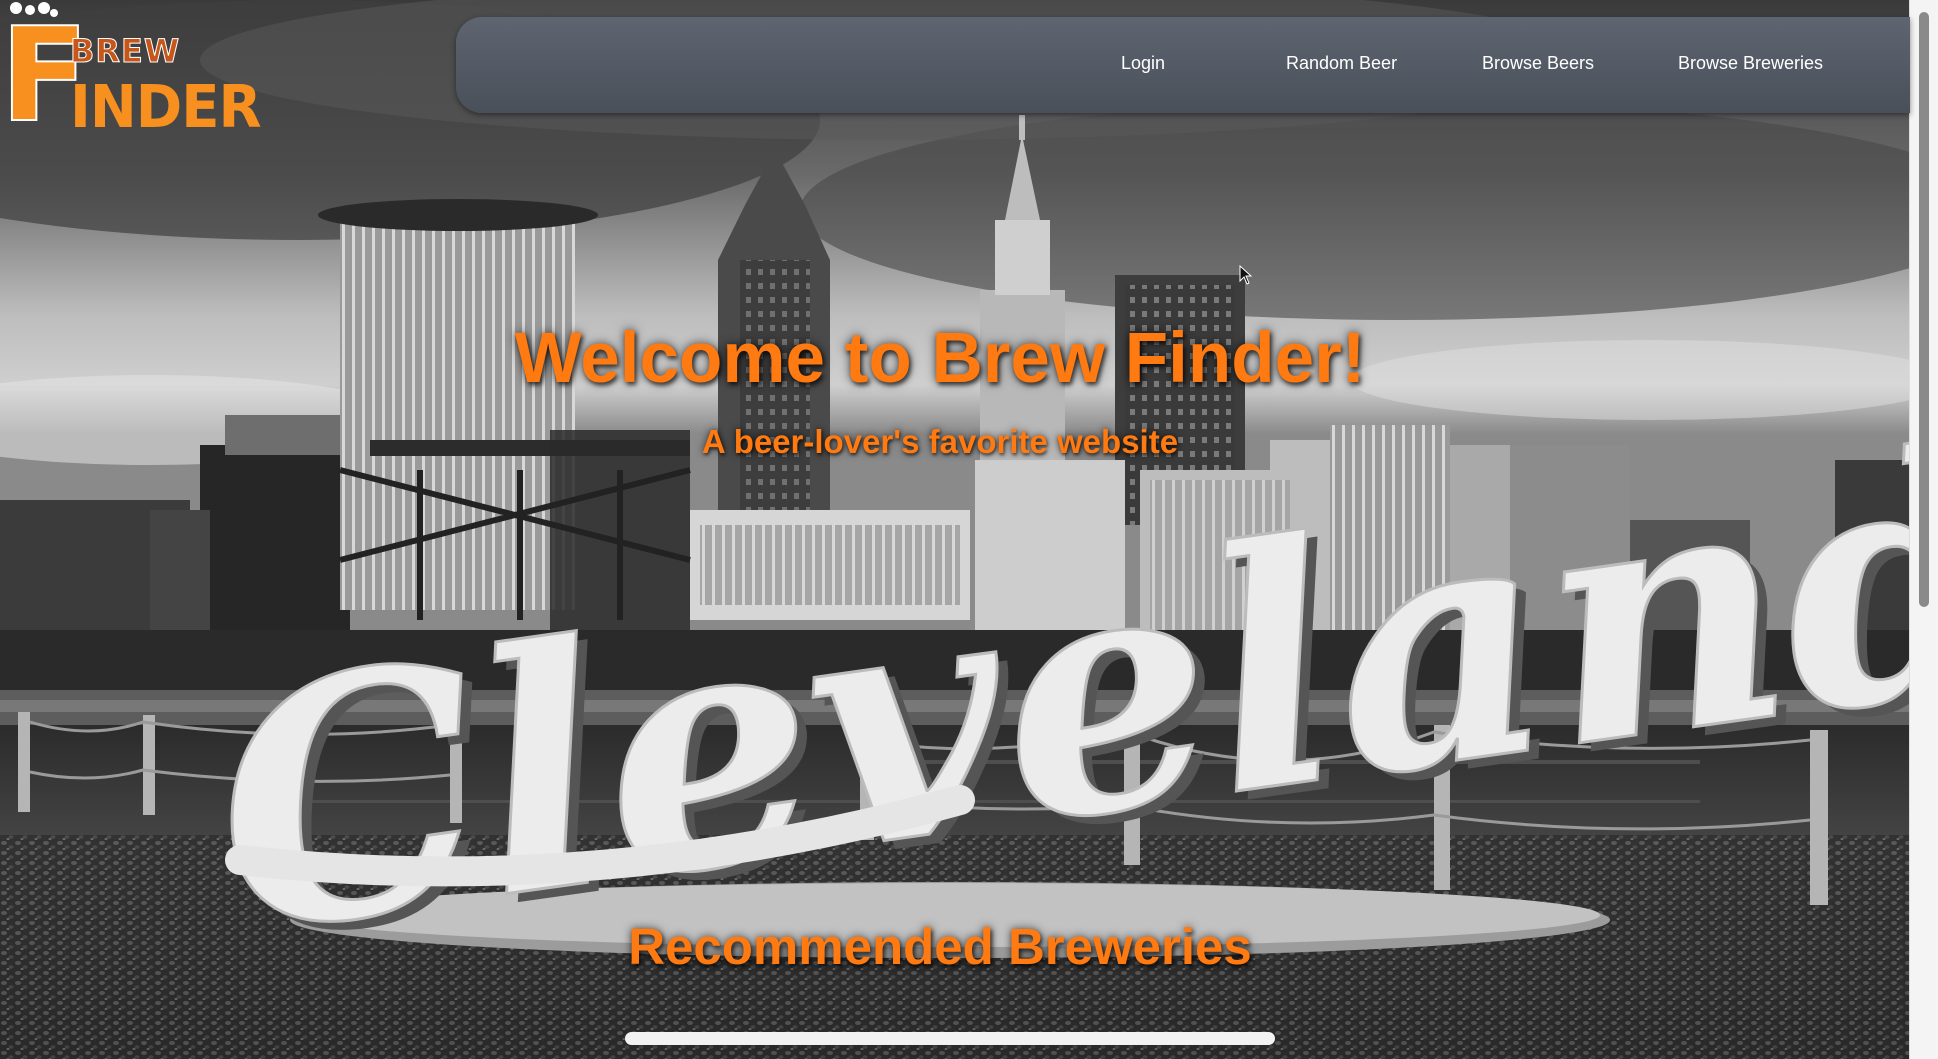  I want to click on nav-browse-breweries-link: Browse Breweries, so click(1750, 63).